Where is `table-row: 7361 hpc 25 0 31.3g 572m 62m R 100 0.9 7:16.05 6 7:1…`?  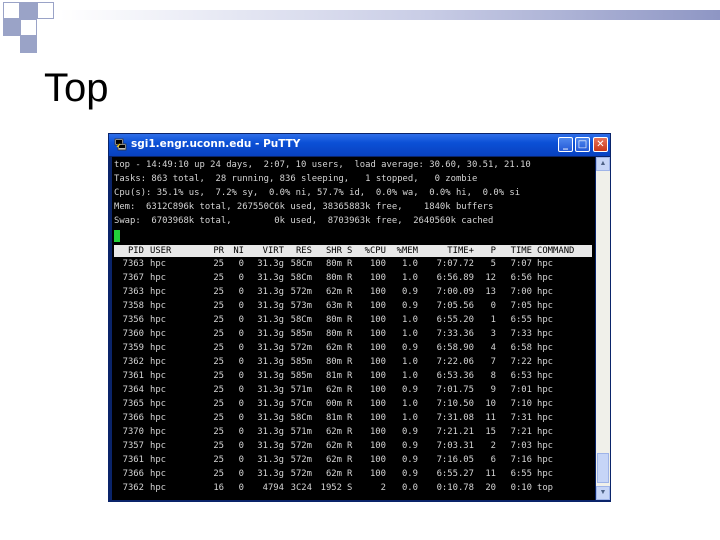 table-row: 7361 hpc 25 0 31.3g 572m 62m R 100 0.9 7:16.05 6 7:1… is located at coordinates (353, 461).